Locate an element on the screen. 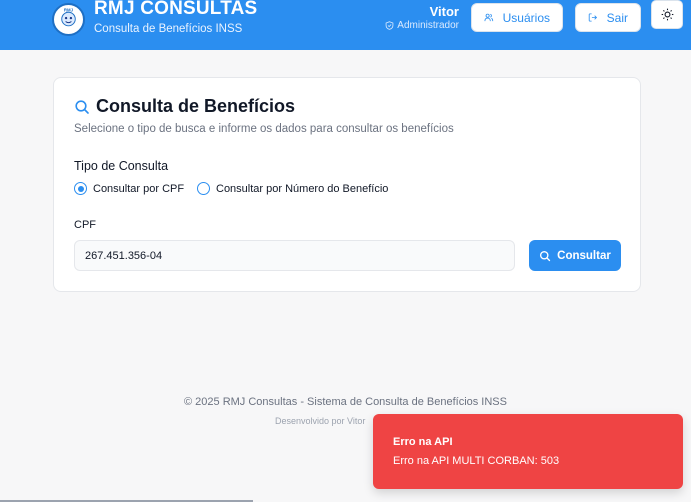 The image size is (691, 502). card-title: Consulta de Benefícios is located at coordinates (184, 106).